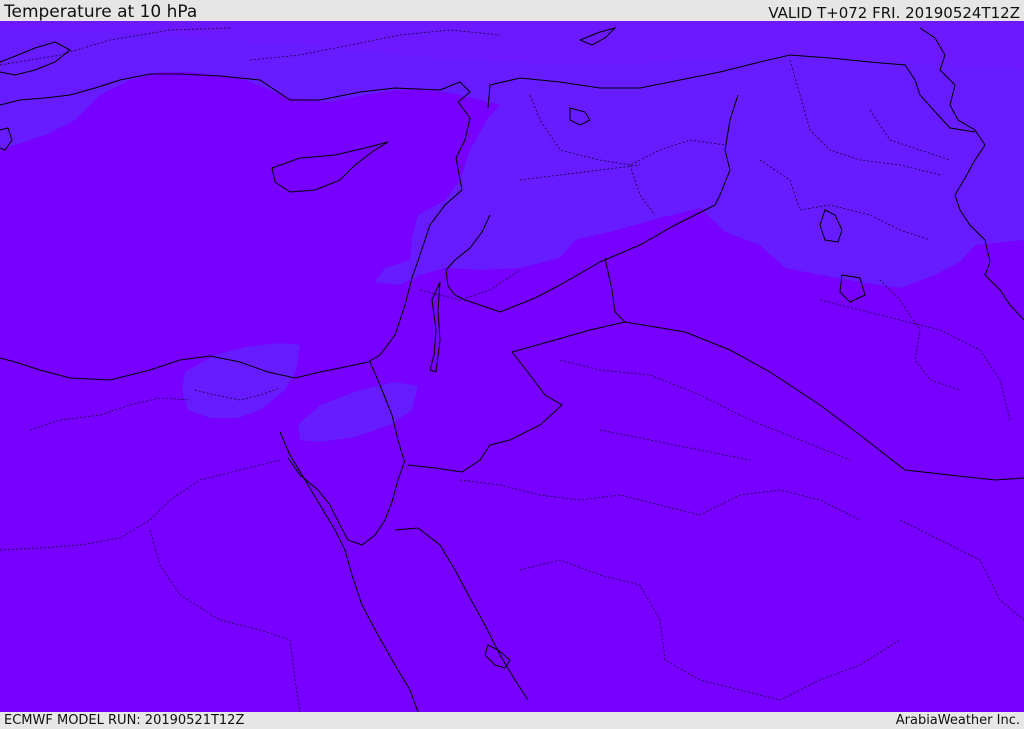  Describe the element at coordinates (101, 12) in the screenshot. I see `map-title: Temperature at 10 hPa` at that location.